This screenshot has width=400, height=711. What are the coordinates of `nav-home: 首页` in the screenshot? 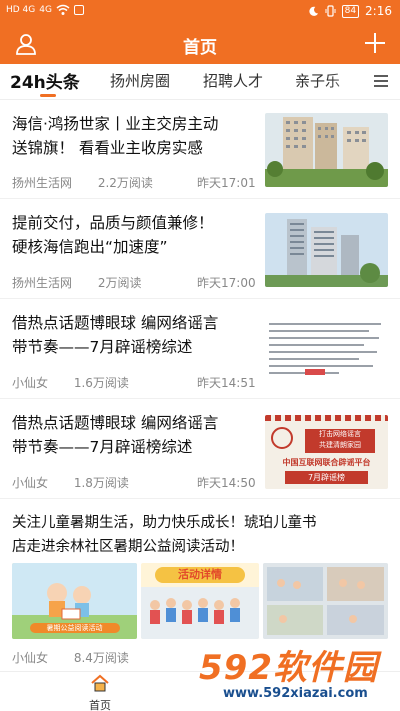 It's located at (100, 692).